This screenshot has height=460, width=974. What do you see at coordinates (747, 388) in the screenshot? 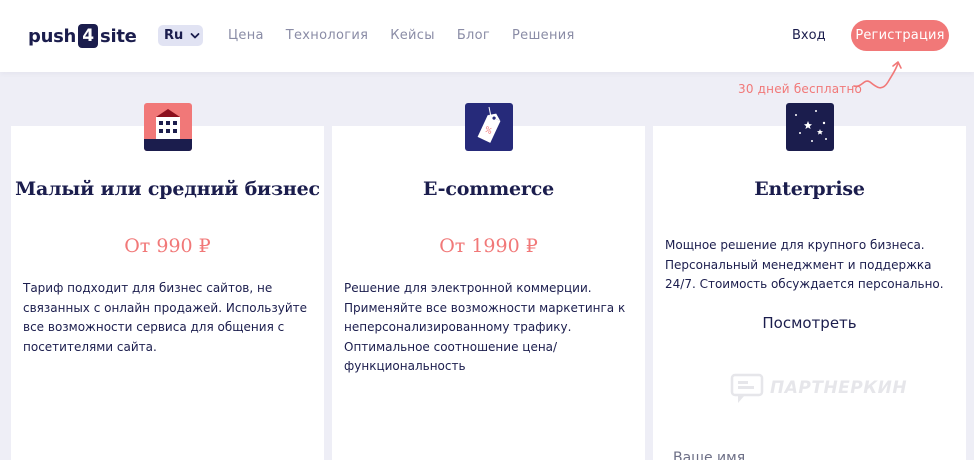
I see `watermark-logo-icon` at bounding box center [747, 388].